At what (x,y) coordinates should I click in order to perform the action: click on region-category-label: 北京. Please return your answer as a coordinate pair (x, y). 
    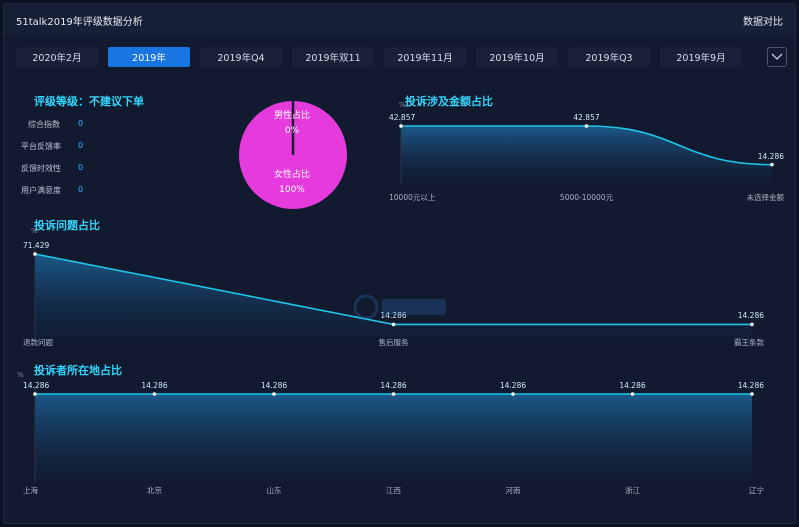
    Looking at the image, I should click on (154, 490).